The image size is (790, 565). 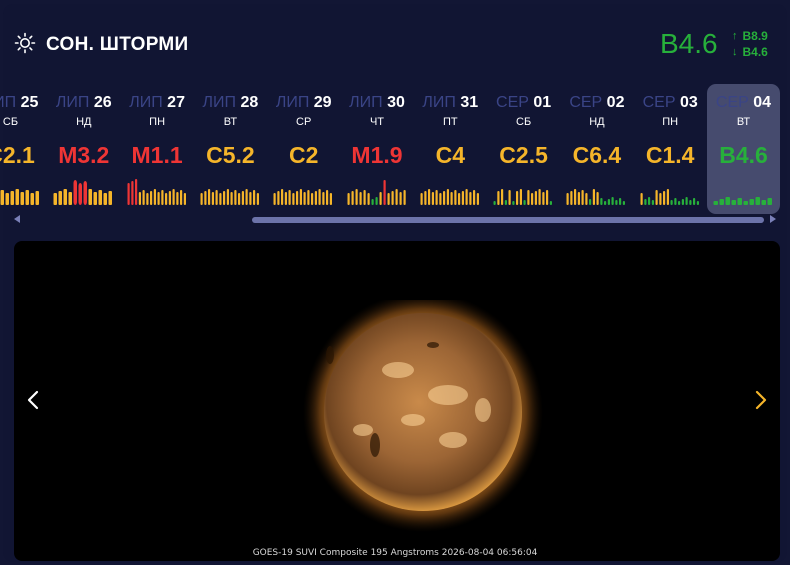 I want to click on next-image-button, so click(x=761, y=400).